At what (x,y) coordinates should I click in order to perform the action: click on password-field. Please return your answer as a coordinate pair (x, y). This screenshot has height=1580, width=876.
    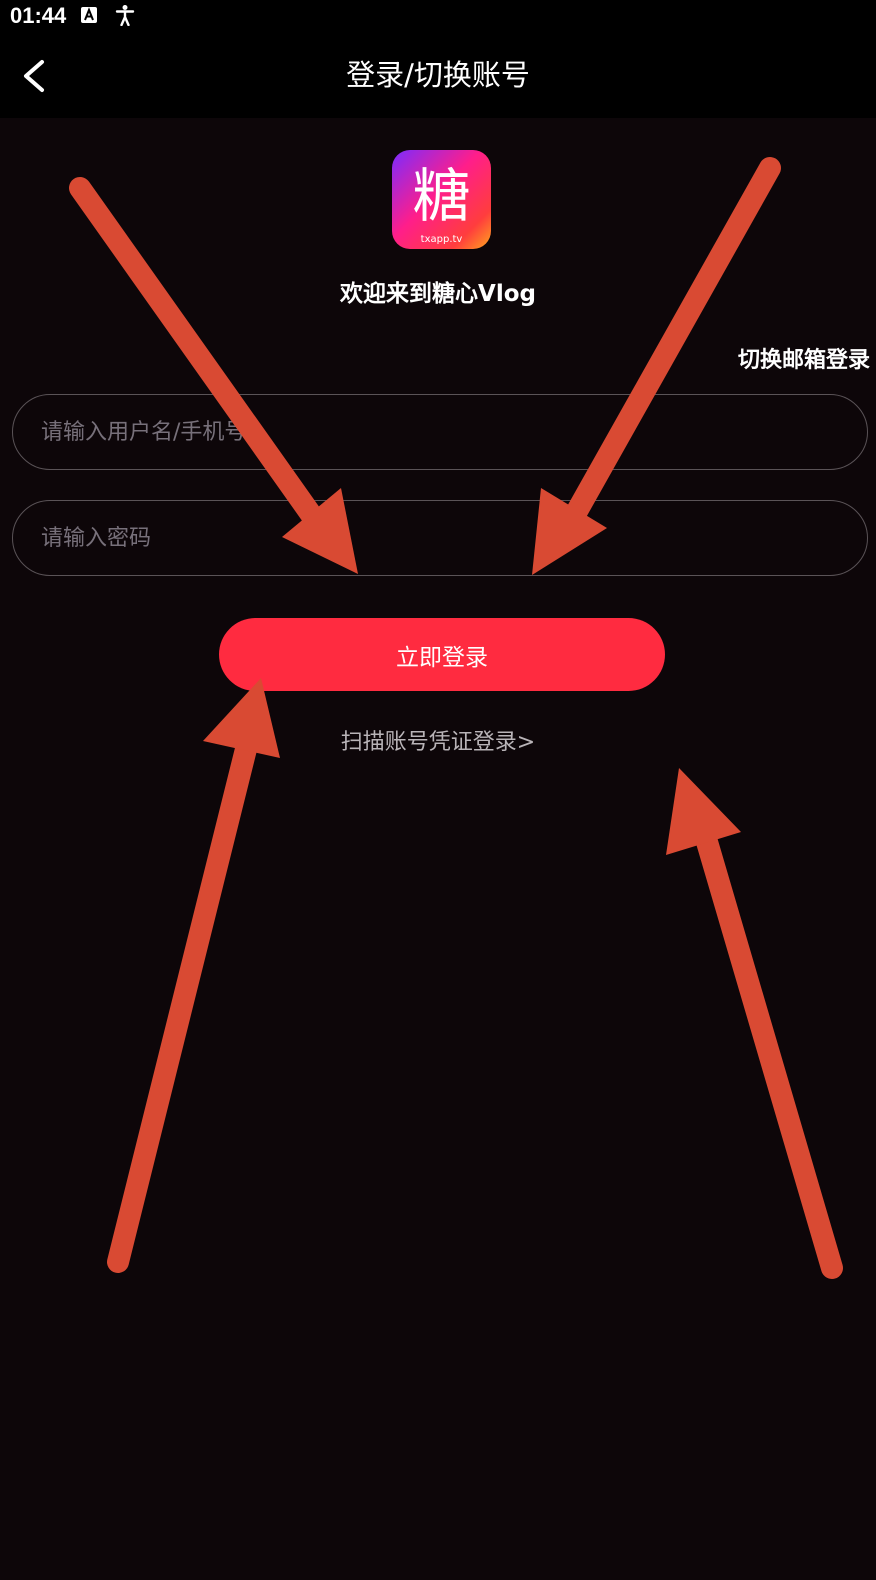
    Looking at the image, I should click on (440, 538).